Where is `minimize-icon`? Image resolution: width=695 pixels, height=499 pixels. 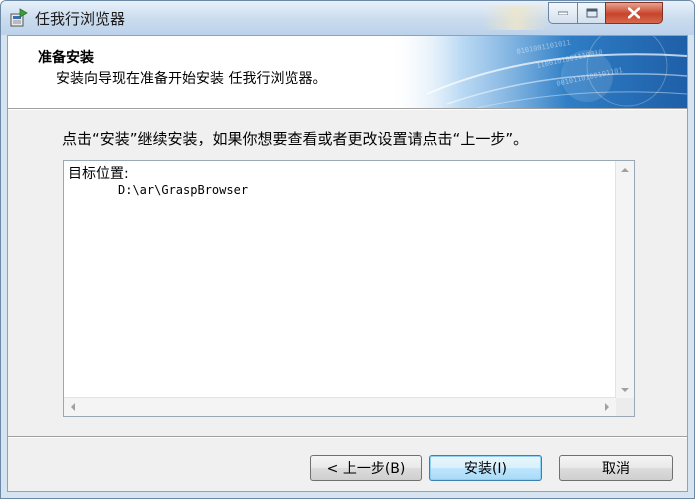
minimize-icon is located at coordinates (563, 13).